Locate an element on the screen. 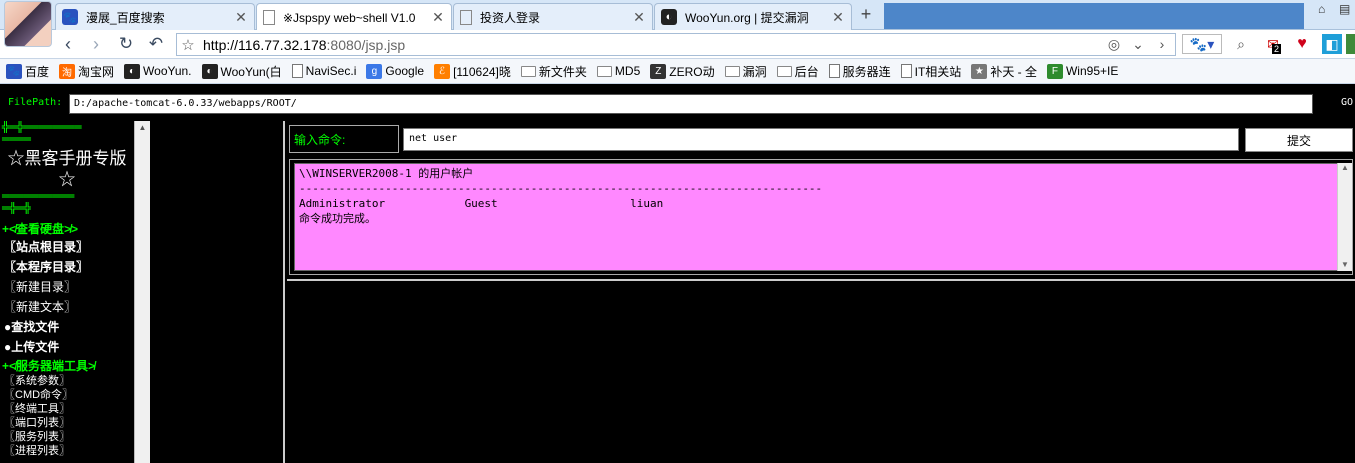 This screenshot has height=463, width=1355. chevron-down-icon: ⌄ is located at coordinates (1138, 44).